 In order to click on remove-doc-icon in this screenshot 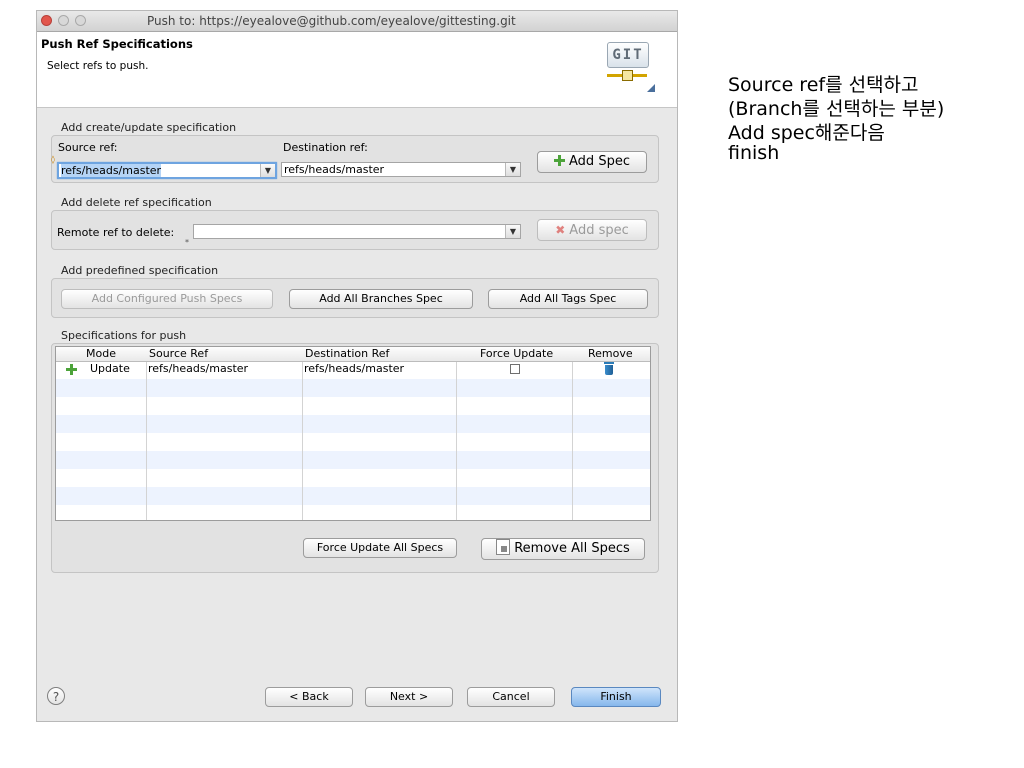, I will do `click(503, 547)`.